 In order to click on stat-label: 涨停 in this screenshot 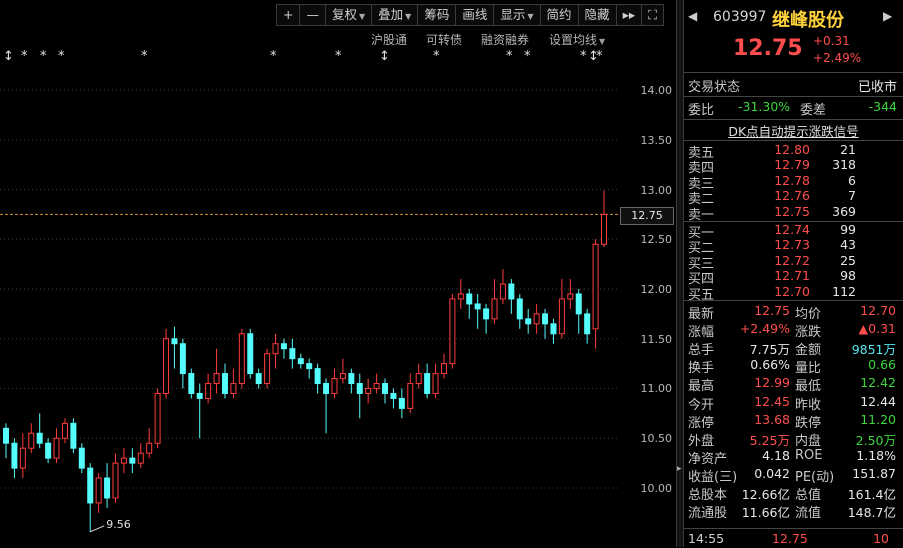, I will do `click(701, 423)`.